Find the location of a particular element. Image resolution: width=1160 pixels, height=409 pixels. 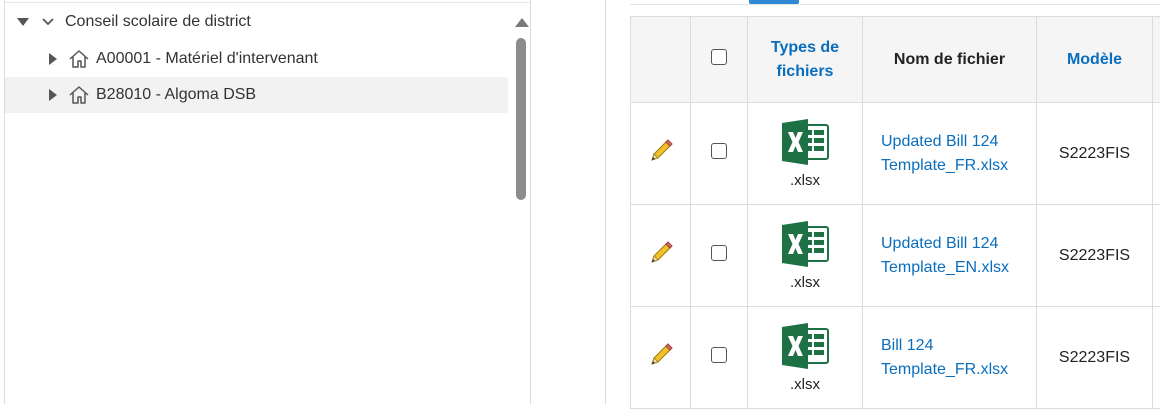

file-name-link: Updated Bill 124 Template_EN.xlsx is located at coordinates (949, 256).